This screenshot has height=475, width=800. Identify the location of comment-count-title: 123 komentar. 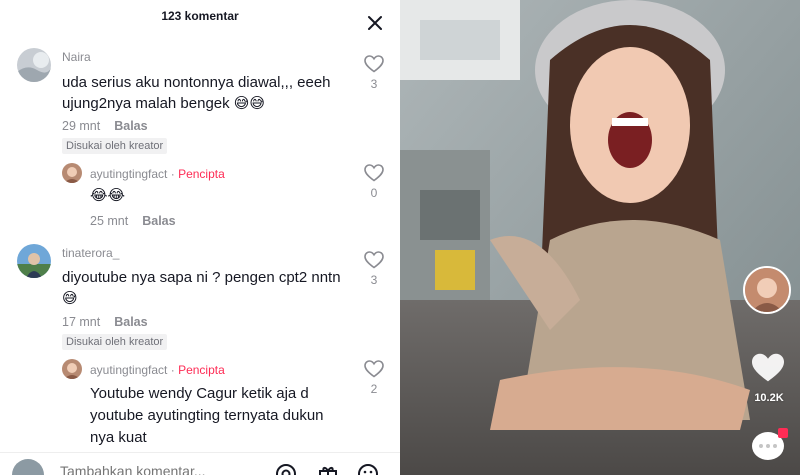
(200, 16).